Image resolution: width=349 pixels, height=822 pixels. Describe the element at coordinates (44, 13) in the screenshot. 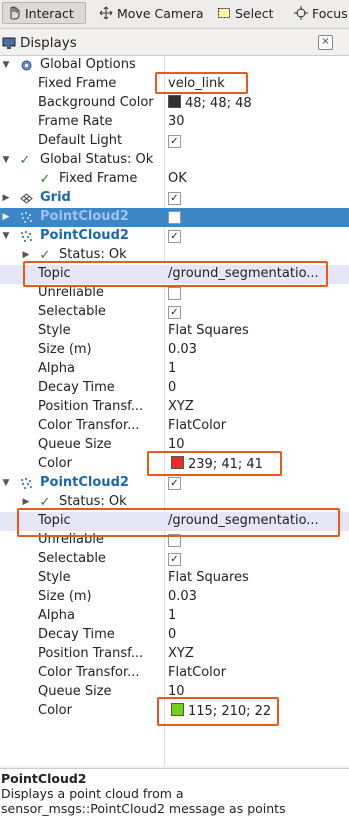

I see `interact-tool-button: Interact` at that location.